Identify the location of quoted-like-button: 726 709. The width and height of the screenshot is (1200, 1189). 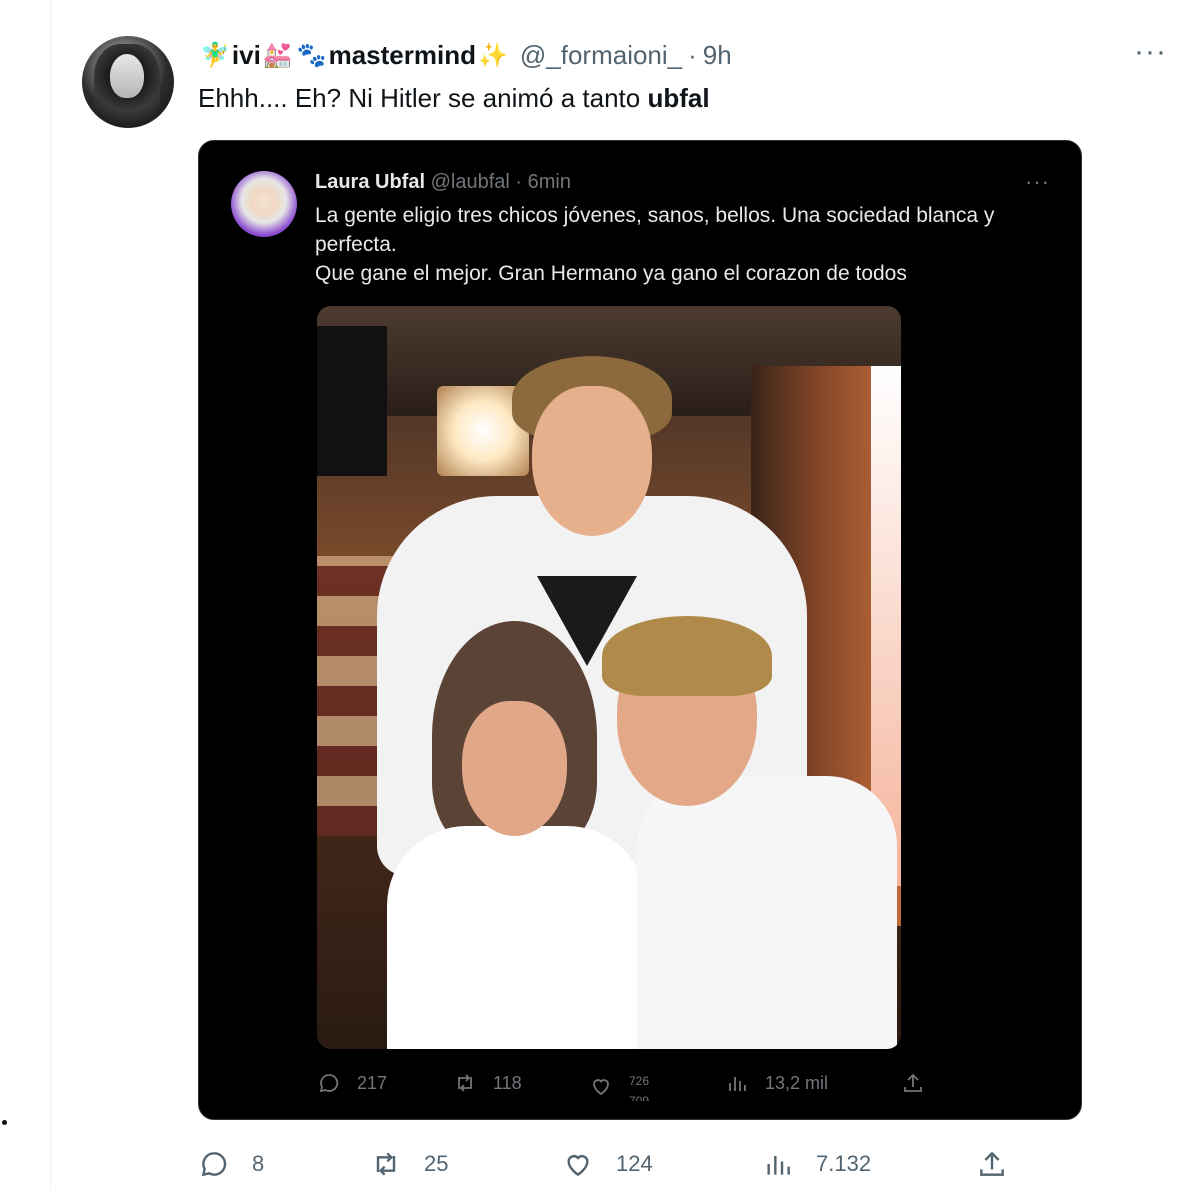
(619, 1086).